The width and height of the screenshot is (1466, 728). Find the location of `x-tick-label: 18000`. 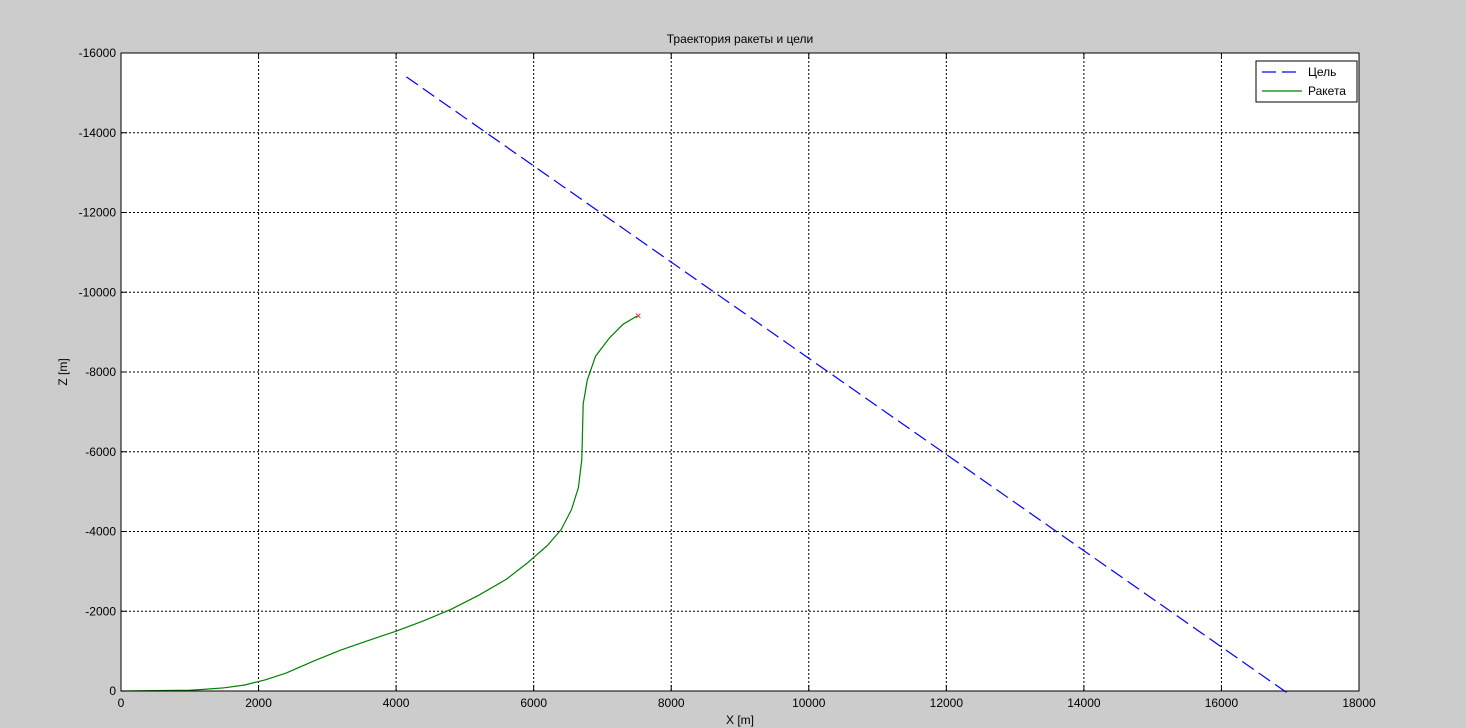

x-tick-label: 18000 is located at coordinates (1359, 703).